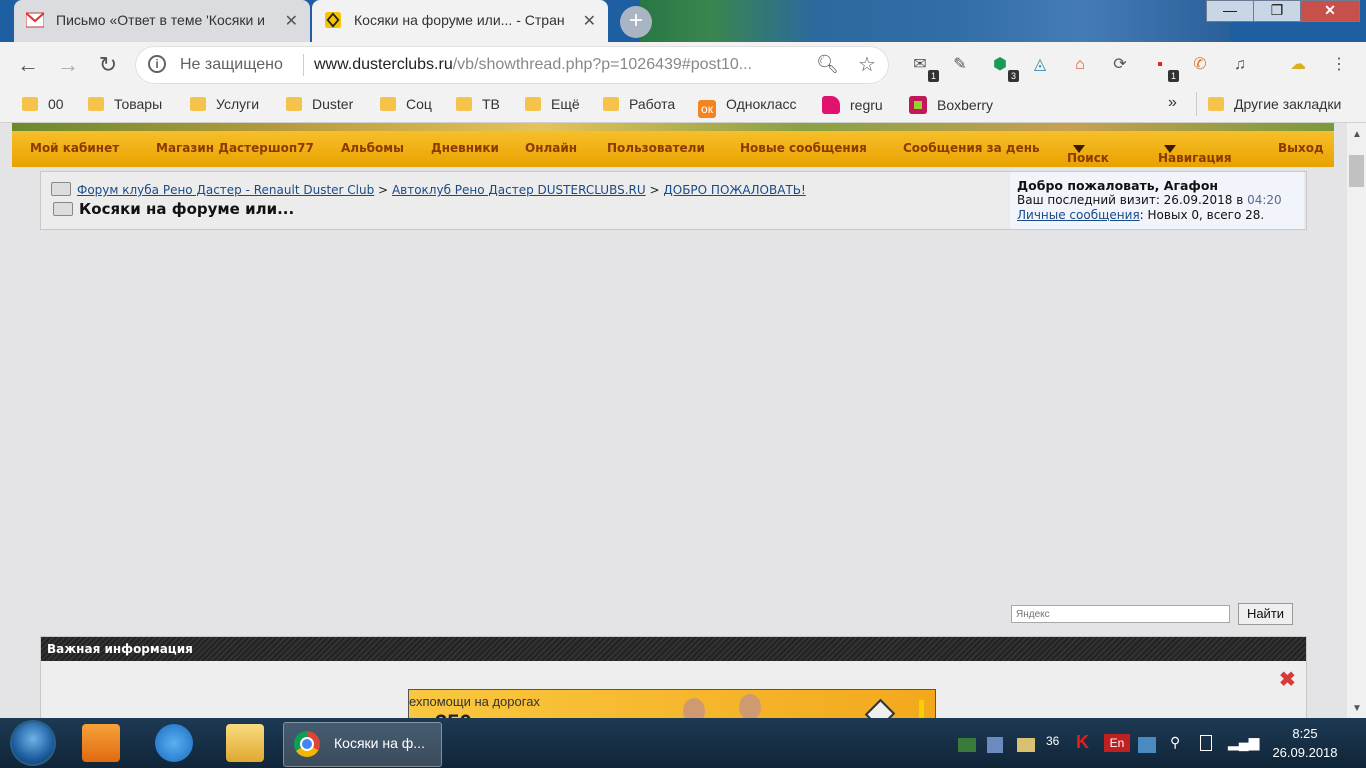 The height and width of the screenshot is (768, 1366). Describe the element at coordinates (747, 107) in the screenshot. I see `bookmark-odnoklass: ок Однокласс` at that location.